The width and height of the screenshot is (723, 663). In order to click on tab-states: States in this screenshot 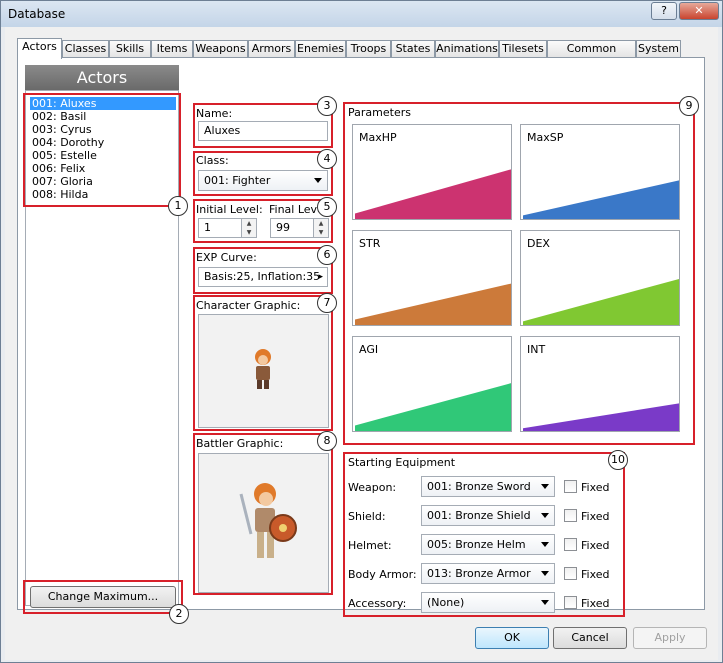, I will do `click(413, 49)`.